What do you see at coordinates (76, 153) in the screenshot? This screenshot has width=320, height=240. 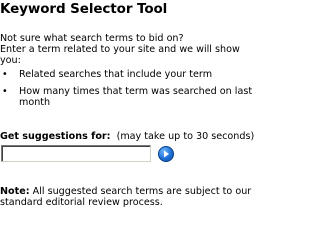 I see `keyword-search-input` at bounding box center [76, 153].